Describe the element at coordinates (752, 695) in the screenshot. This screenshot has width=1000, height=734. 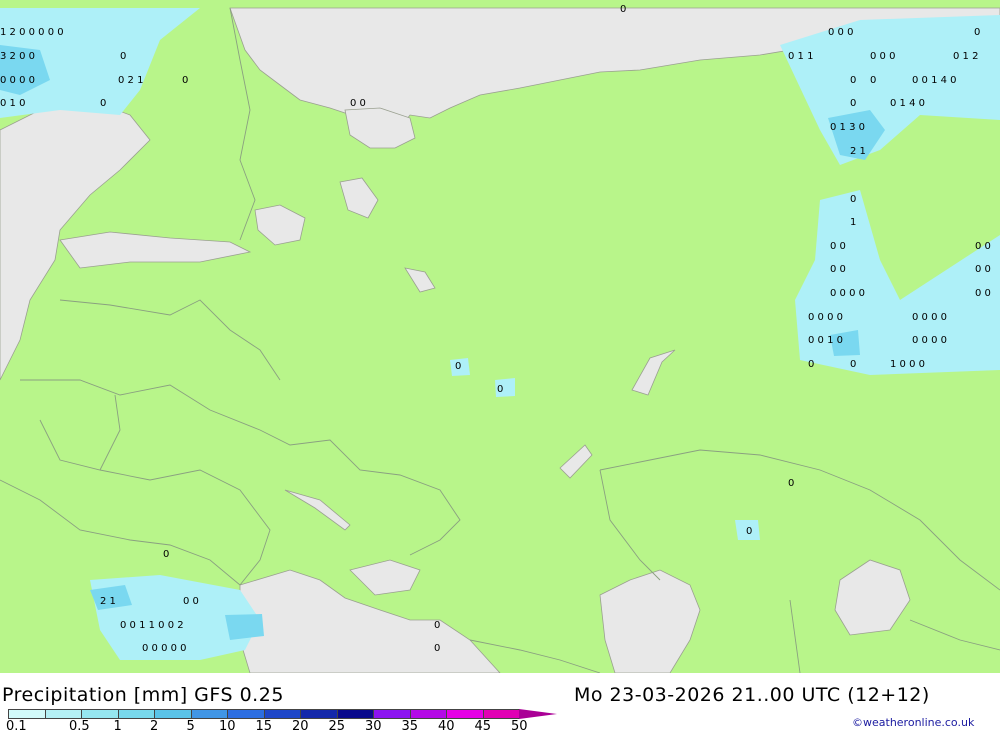
I see `valid-time: Mo 23-03-2026 21..00 UTC (12+12)` at that location.